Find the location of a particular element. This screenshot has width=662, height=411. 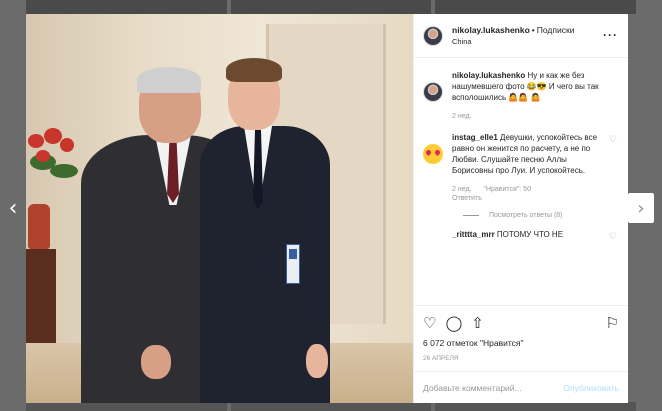

comment-input is located at coordinates (493, 387).